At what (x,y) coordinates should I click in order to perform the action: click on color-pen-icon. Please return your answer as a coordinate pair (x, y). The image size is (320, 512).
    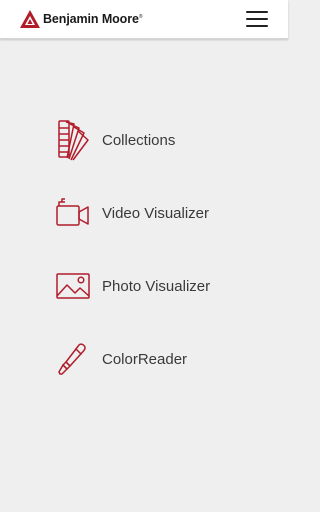
    Looking at the image, I should click on (73, 359).